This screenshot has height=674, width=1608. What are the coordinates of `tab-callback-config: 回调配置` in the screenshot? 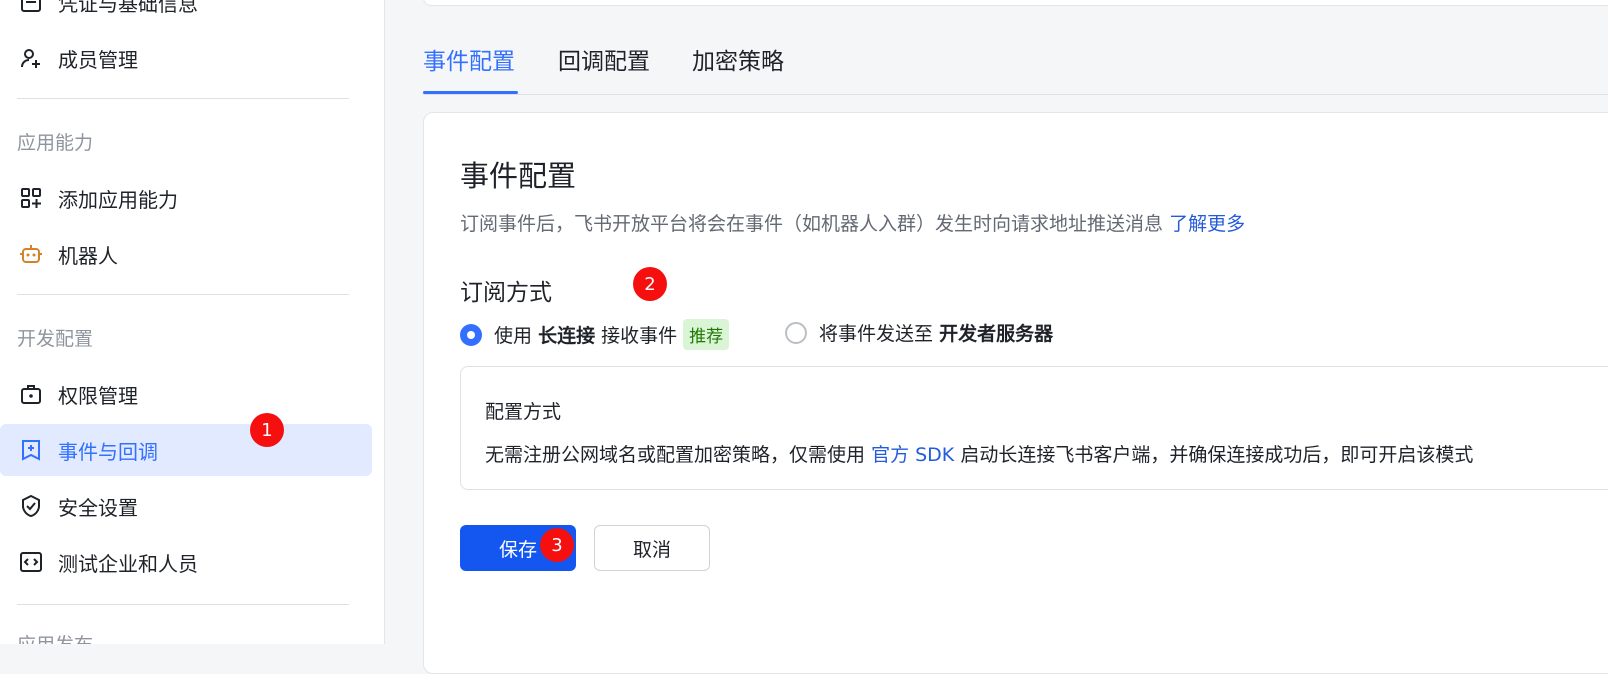 It's located at (604, 59).